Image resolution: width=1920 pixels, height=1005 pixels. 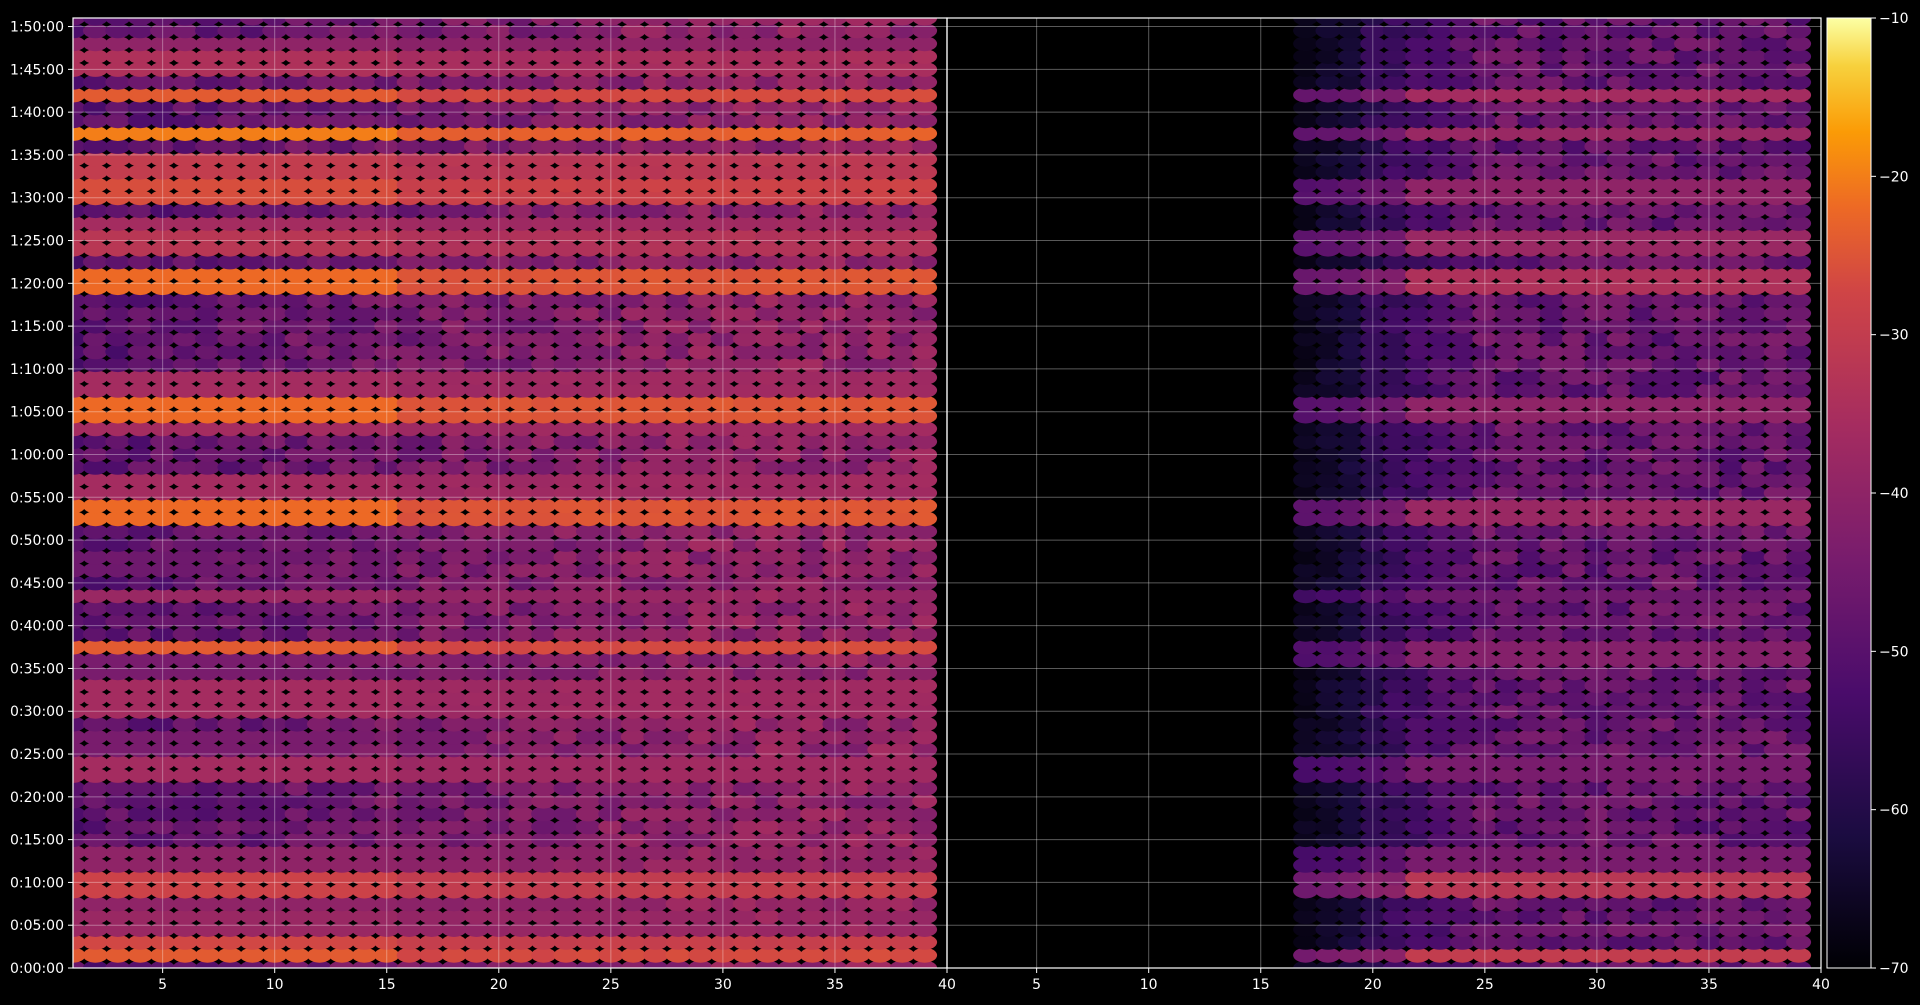 I want to click on colorbar-tick-label: −10, so click(x=1894, y=19).